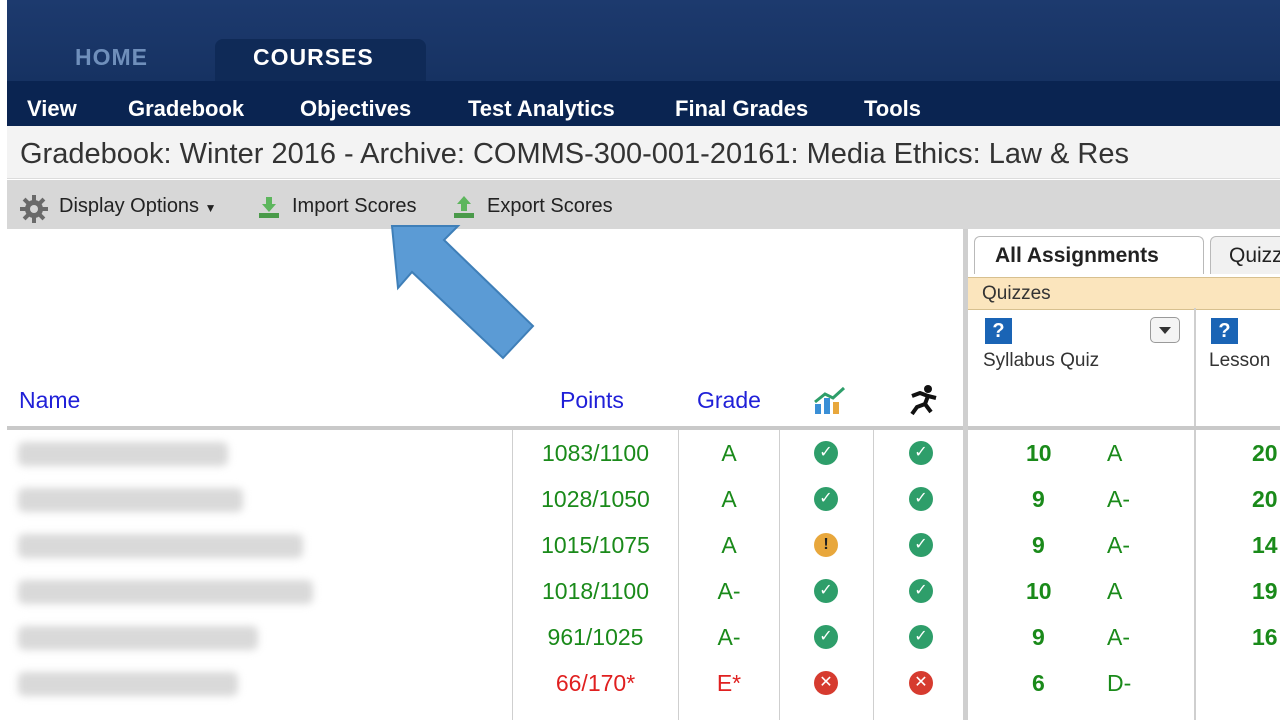 The height and width of the screenshot is (720, 1280). I want to click on import-scores-button: Import Scores, so click(354, 206).